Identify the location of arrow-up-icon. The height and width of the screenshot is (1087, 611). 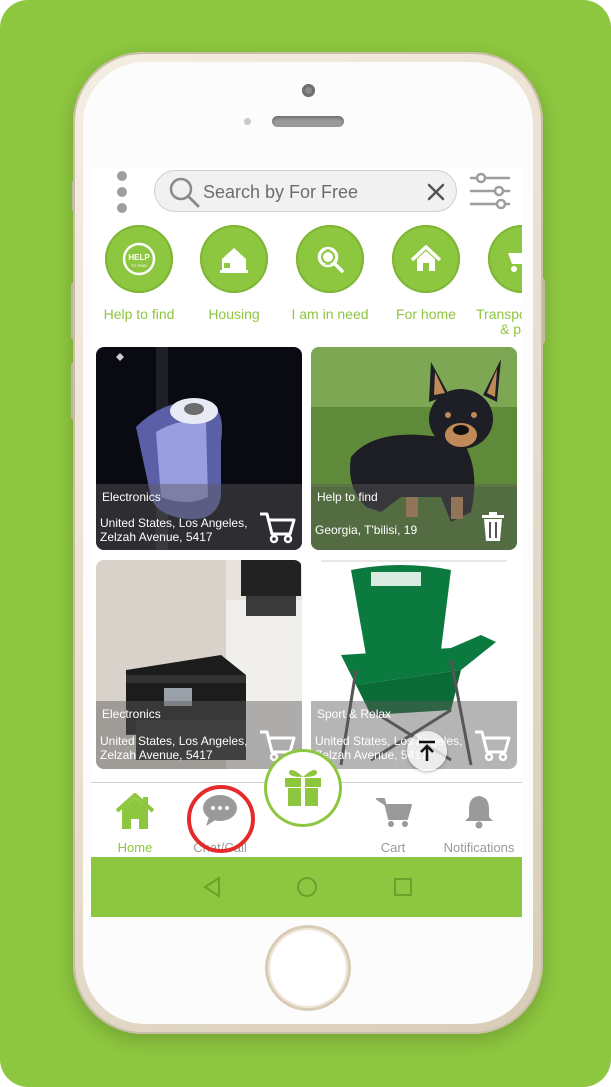
(427, 750).